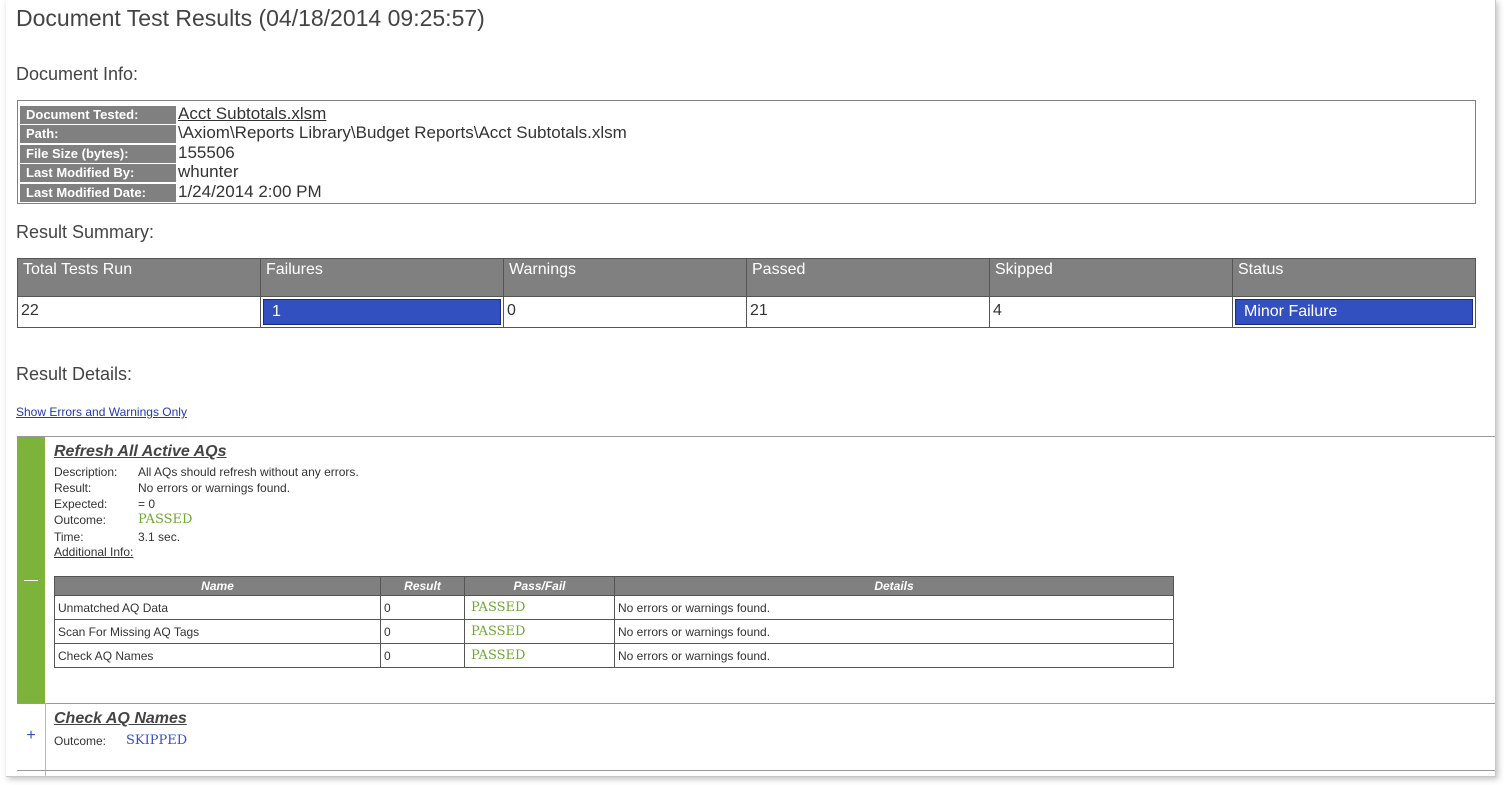  Describe the element at coordinates (1354, 277) in the screenshot. I see `summary-header: Status` at that location.